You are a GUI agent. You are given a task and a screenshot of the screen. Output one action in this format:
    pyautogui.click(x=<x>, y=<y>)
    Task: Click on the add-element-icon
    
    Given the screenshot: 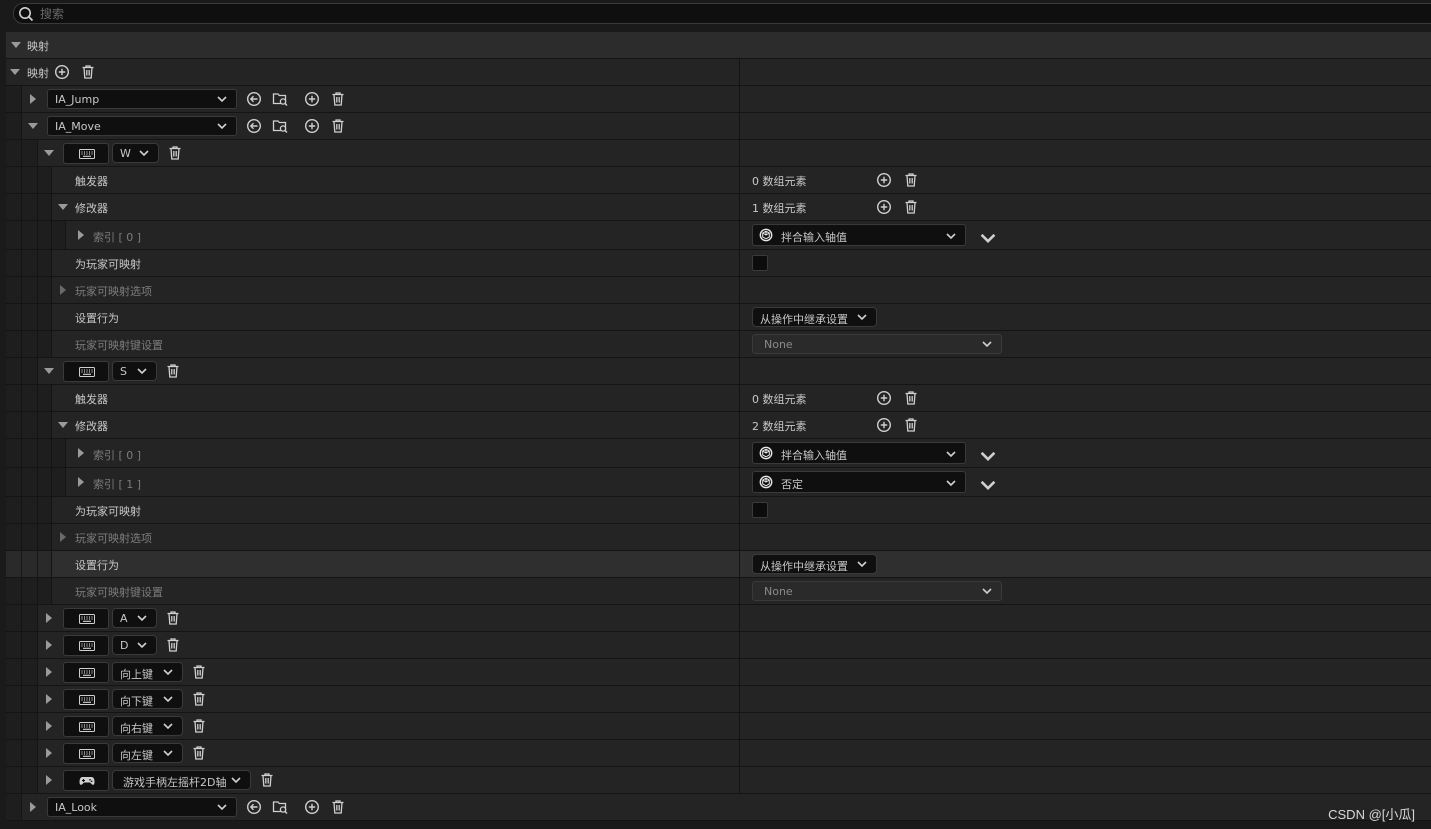 What is the action you would take?
    pyautogui.click(x=62, y=72)
    